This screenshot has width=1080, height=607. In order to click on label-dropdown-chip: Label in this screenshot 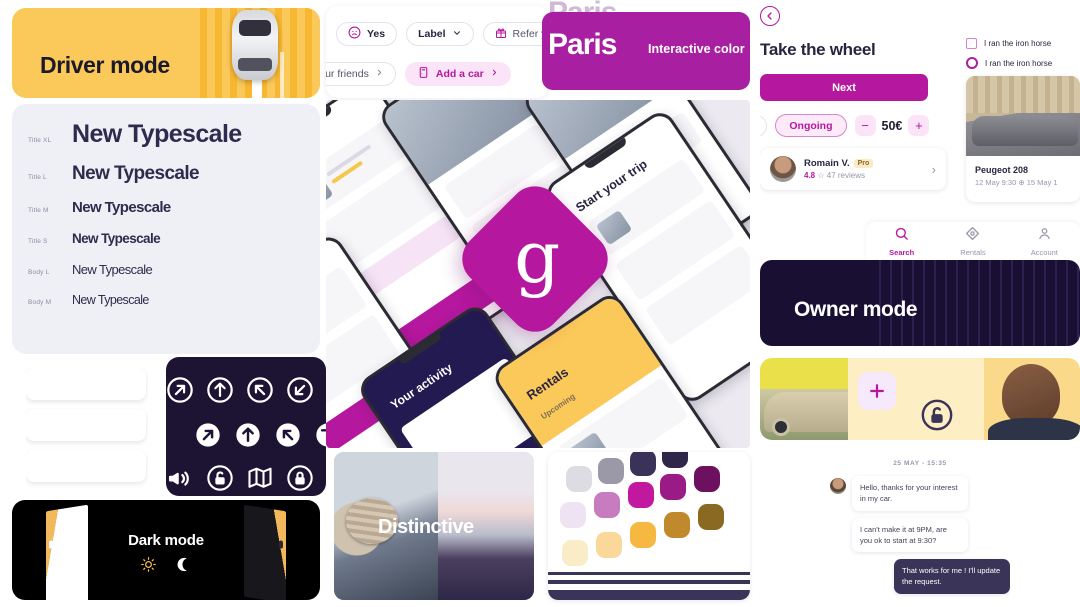, I will do `click(440, 34)`.